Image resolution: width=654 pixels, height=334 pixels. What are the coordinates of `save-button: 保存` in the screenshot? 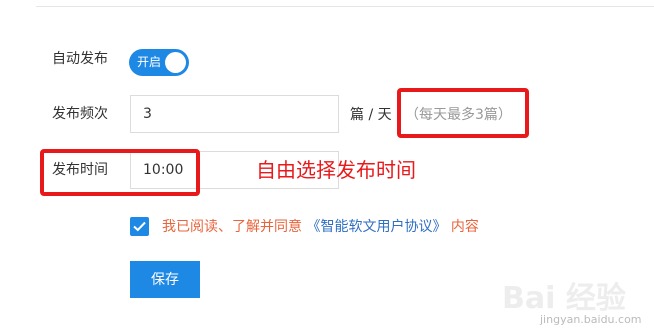 It's located at (165, 279).